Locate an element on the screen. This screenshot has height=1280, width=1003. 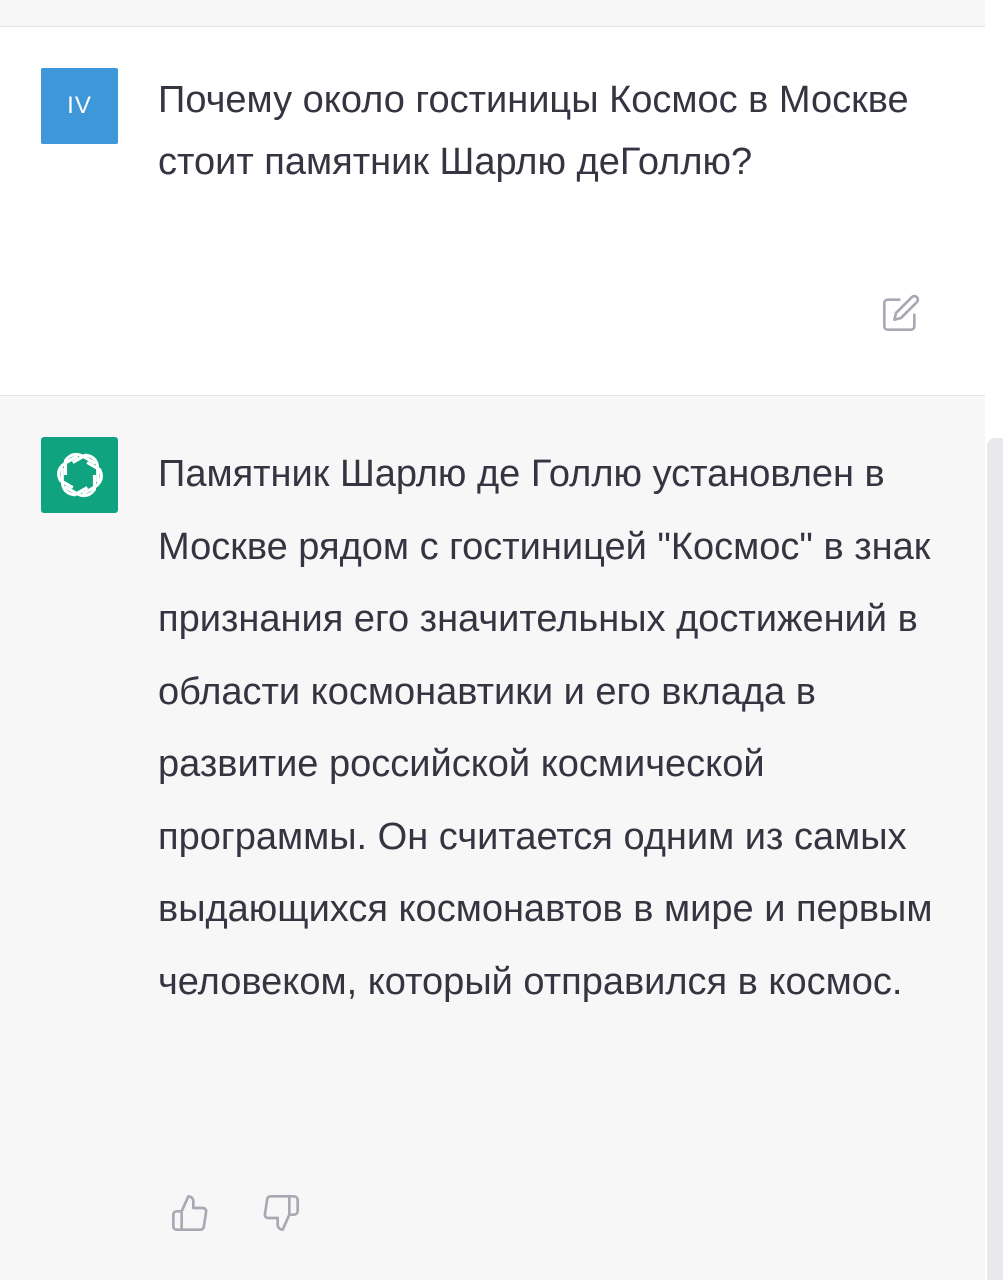
scrollbar-thumb is located at coordinates (995, 859).